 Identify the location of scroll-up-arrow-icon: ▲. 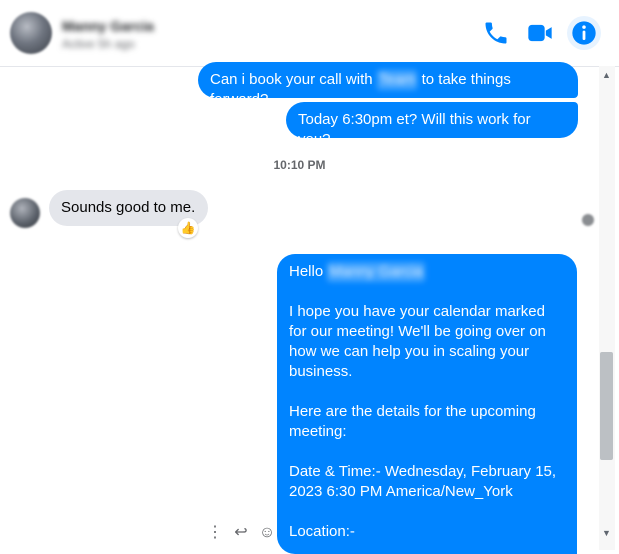
(606, 75).